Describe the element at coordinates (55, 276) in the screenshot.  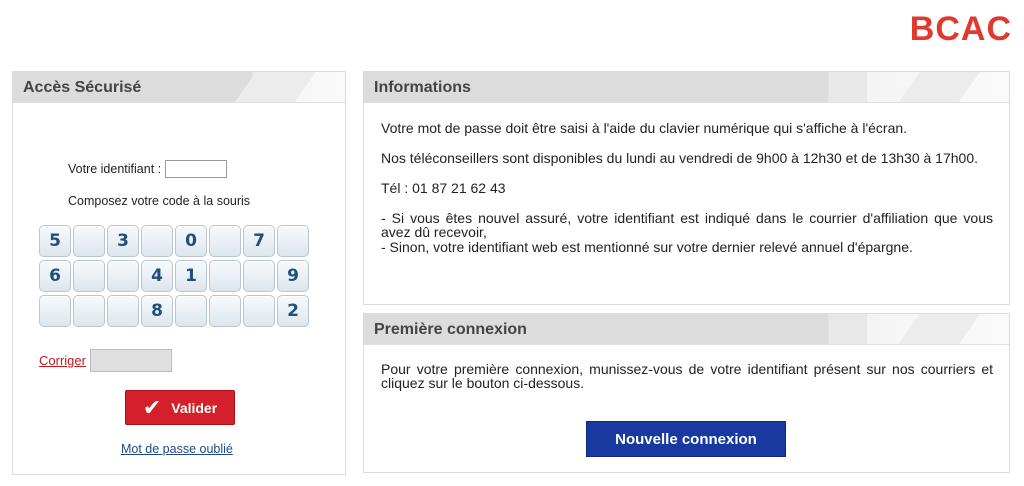
I see `keypad-key: 6` at that location.